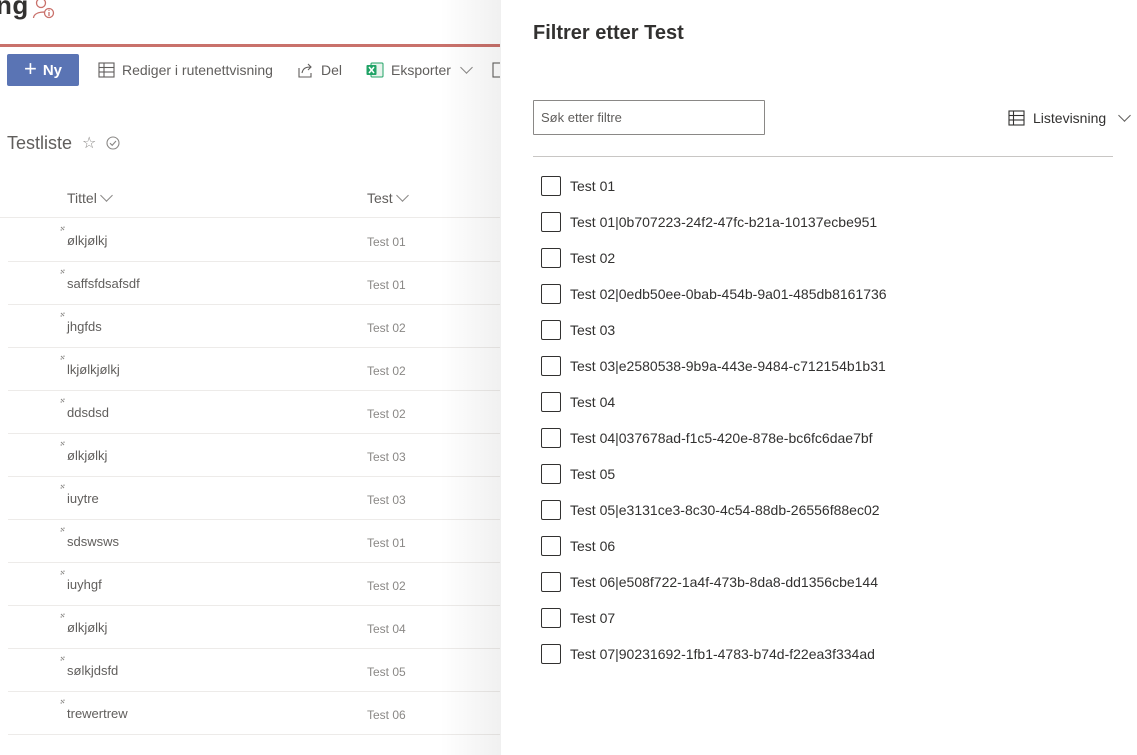 This screenshot has height=755, width=1137. Describe the element at coordinates (43, 70) in the screenshot. I see `new-button: + Ny` at that location.